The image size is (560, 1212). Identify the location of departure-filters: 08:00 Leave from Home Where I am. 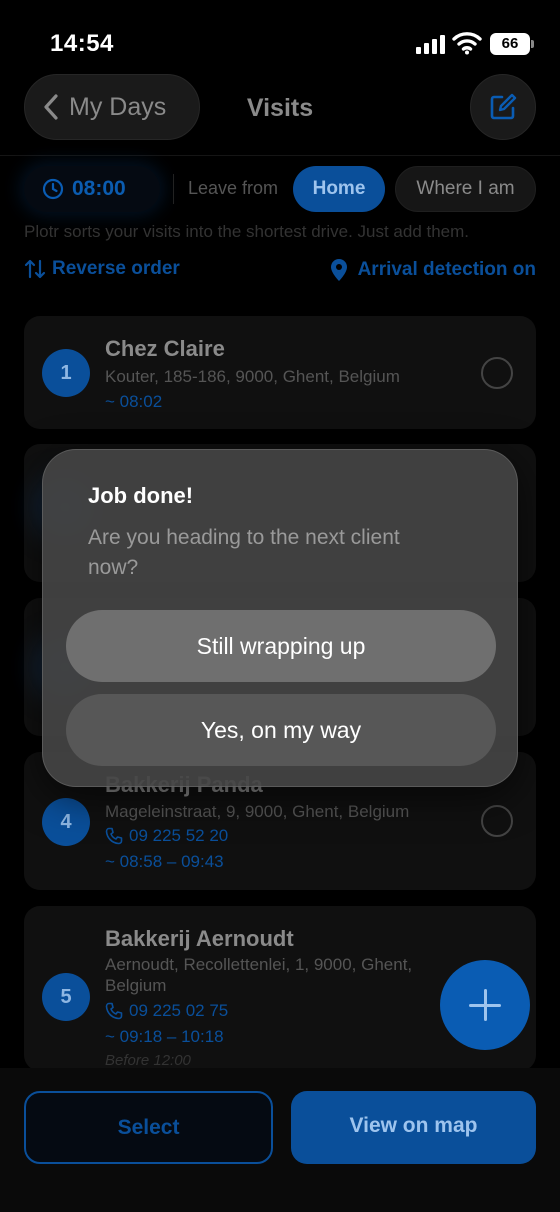
(280, 189).